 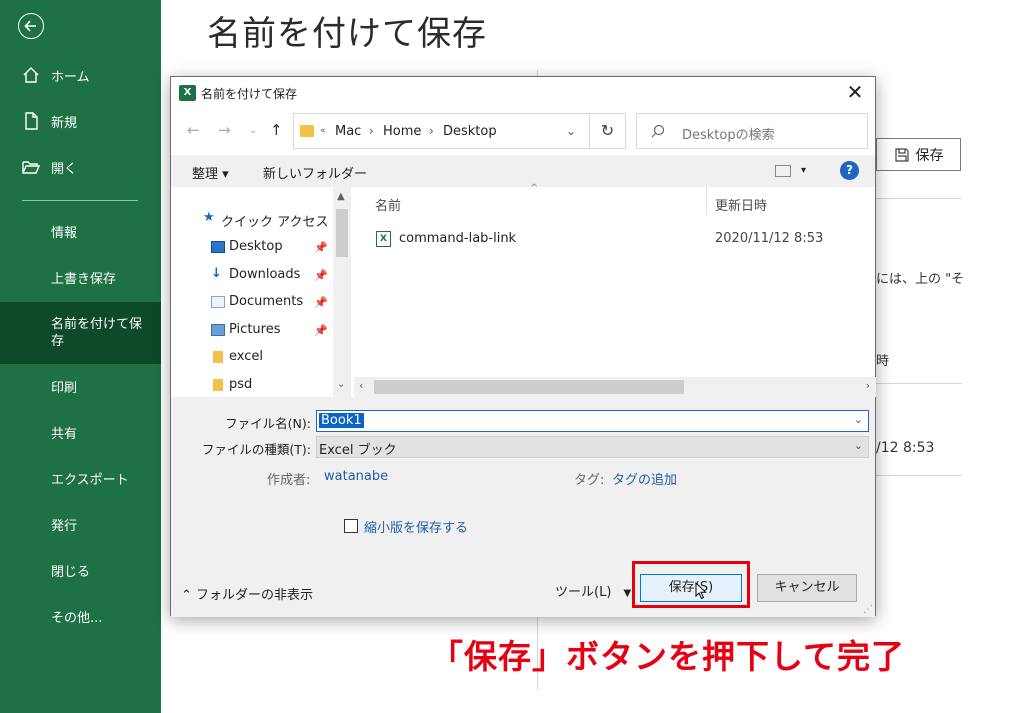 What do you see at coordinates (269, 329) in the screenshot?
I see `tree-item-pictures: Pictures 📌` at bounding box center [269, 329].